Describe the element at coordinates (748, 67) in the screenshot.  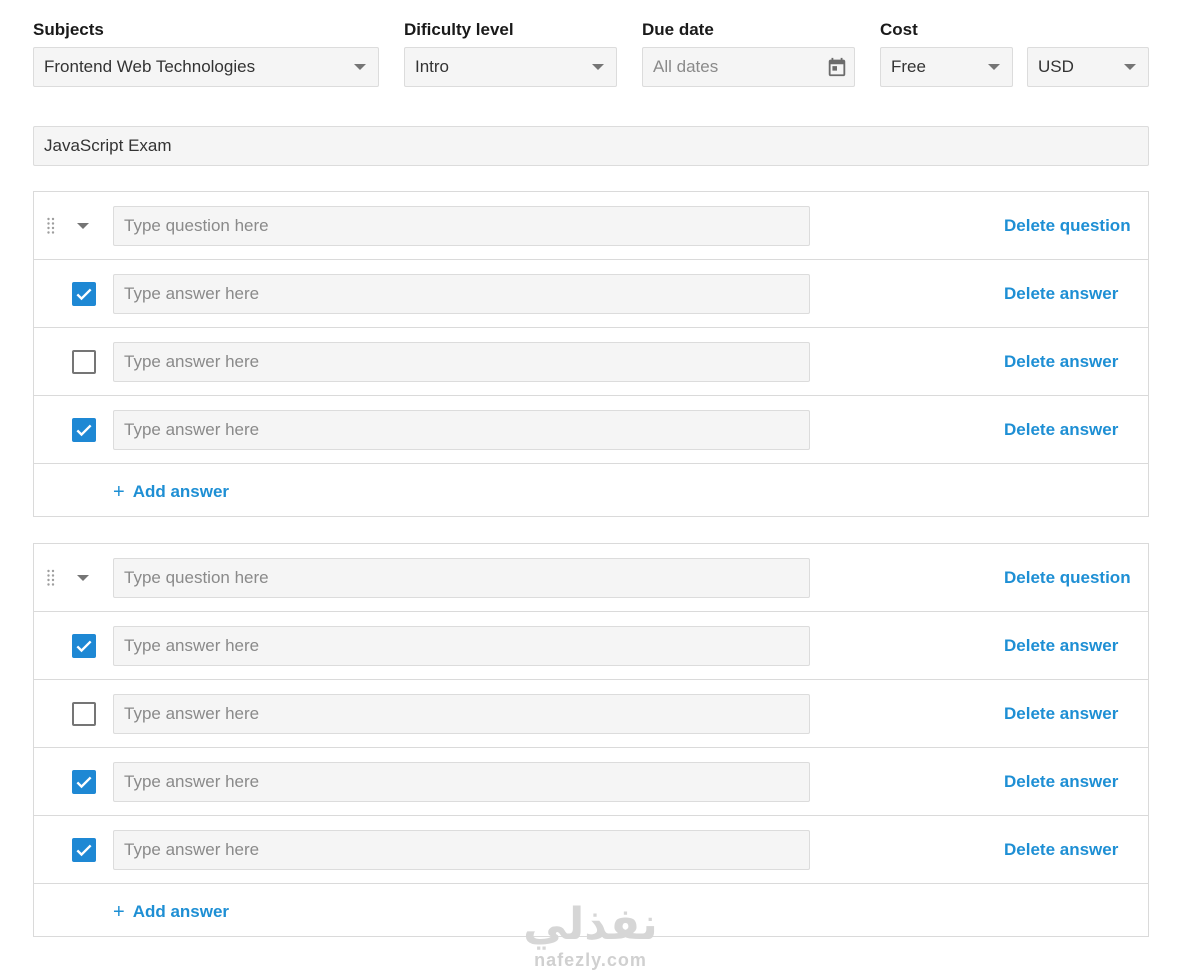
I see `due-date-input: All dates` at that location.